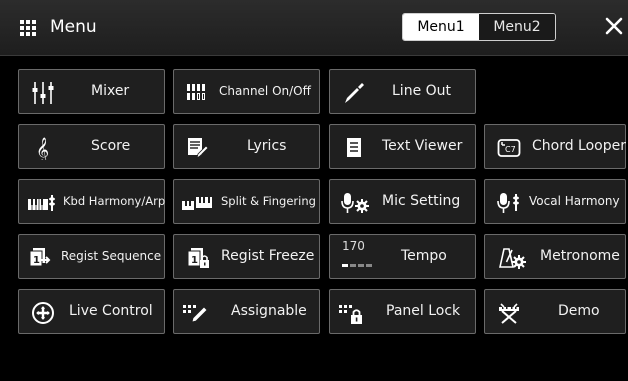  Describe the element at coordinates (198, 148) in the screenshot. I see `lyrics-icon` at that location.